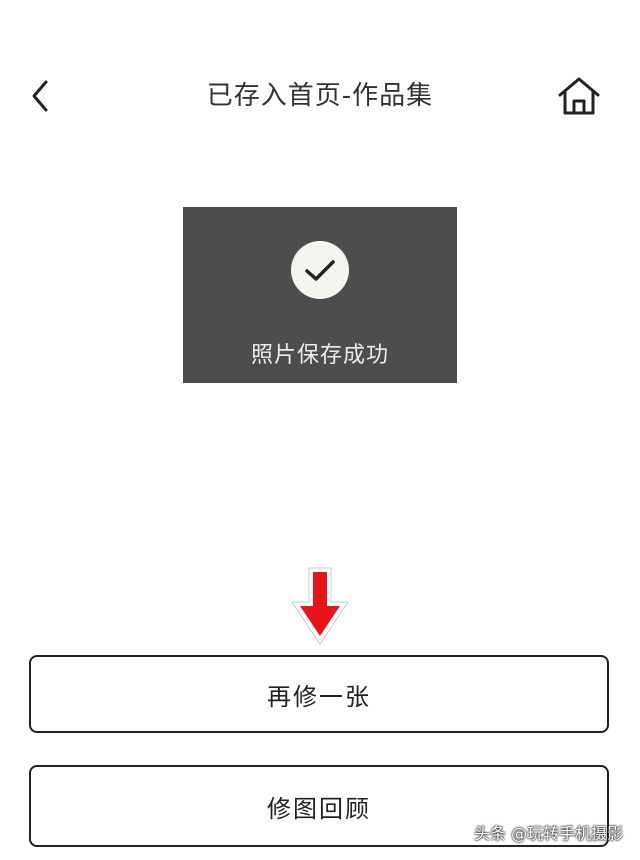 The width and height of the screenshot is (640, 860). I want to click on chevron-left-icon, so click(40, 96).